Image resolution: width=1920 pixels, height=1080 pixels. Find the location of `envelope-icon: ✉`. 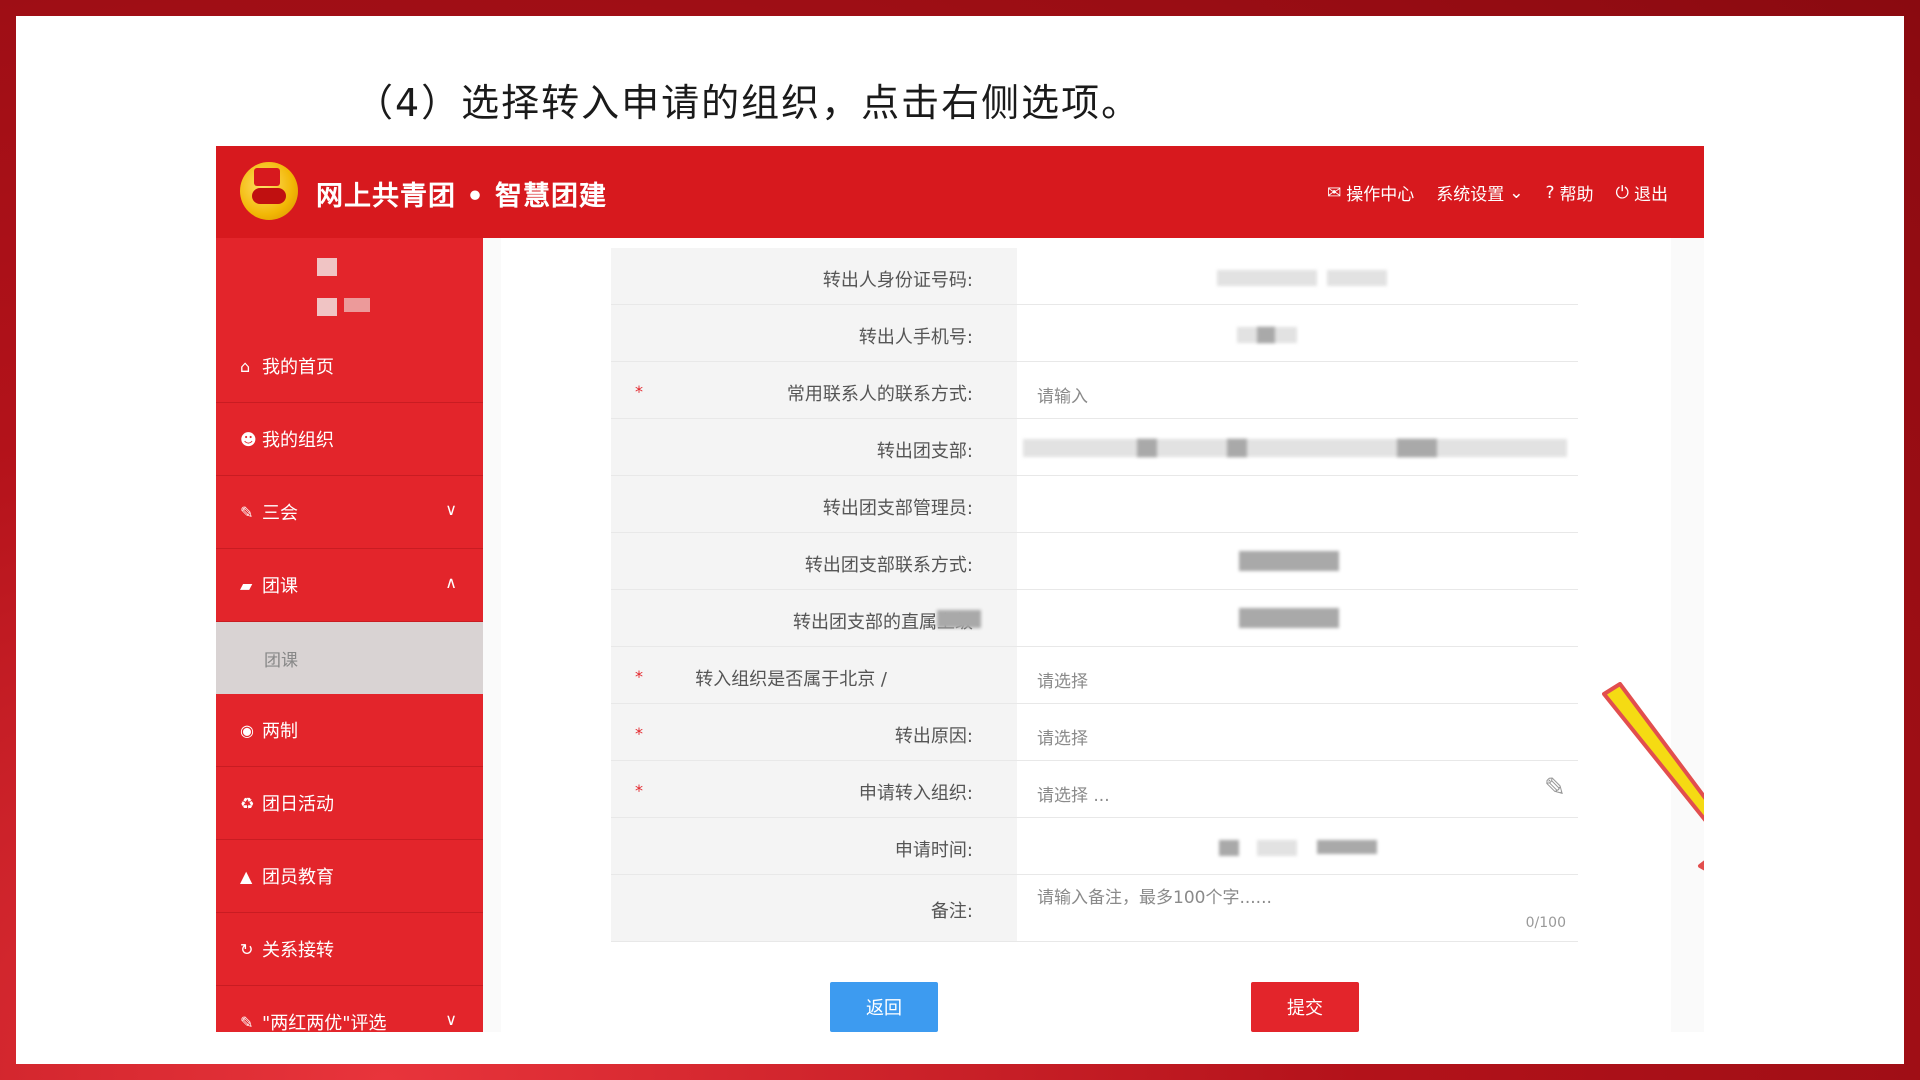

envelope-icon: ✉ is located at coordinates (1334, 192).